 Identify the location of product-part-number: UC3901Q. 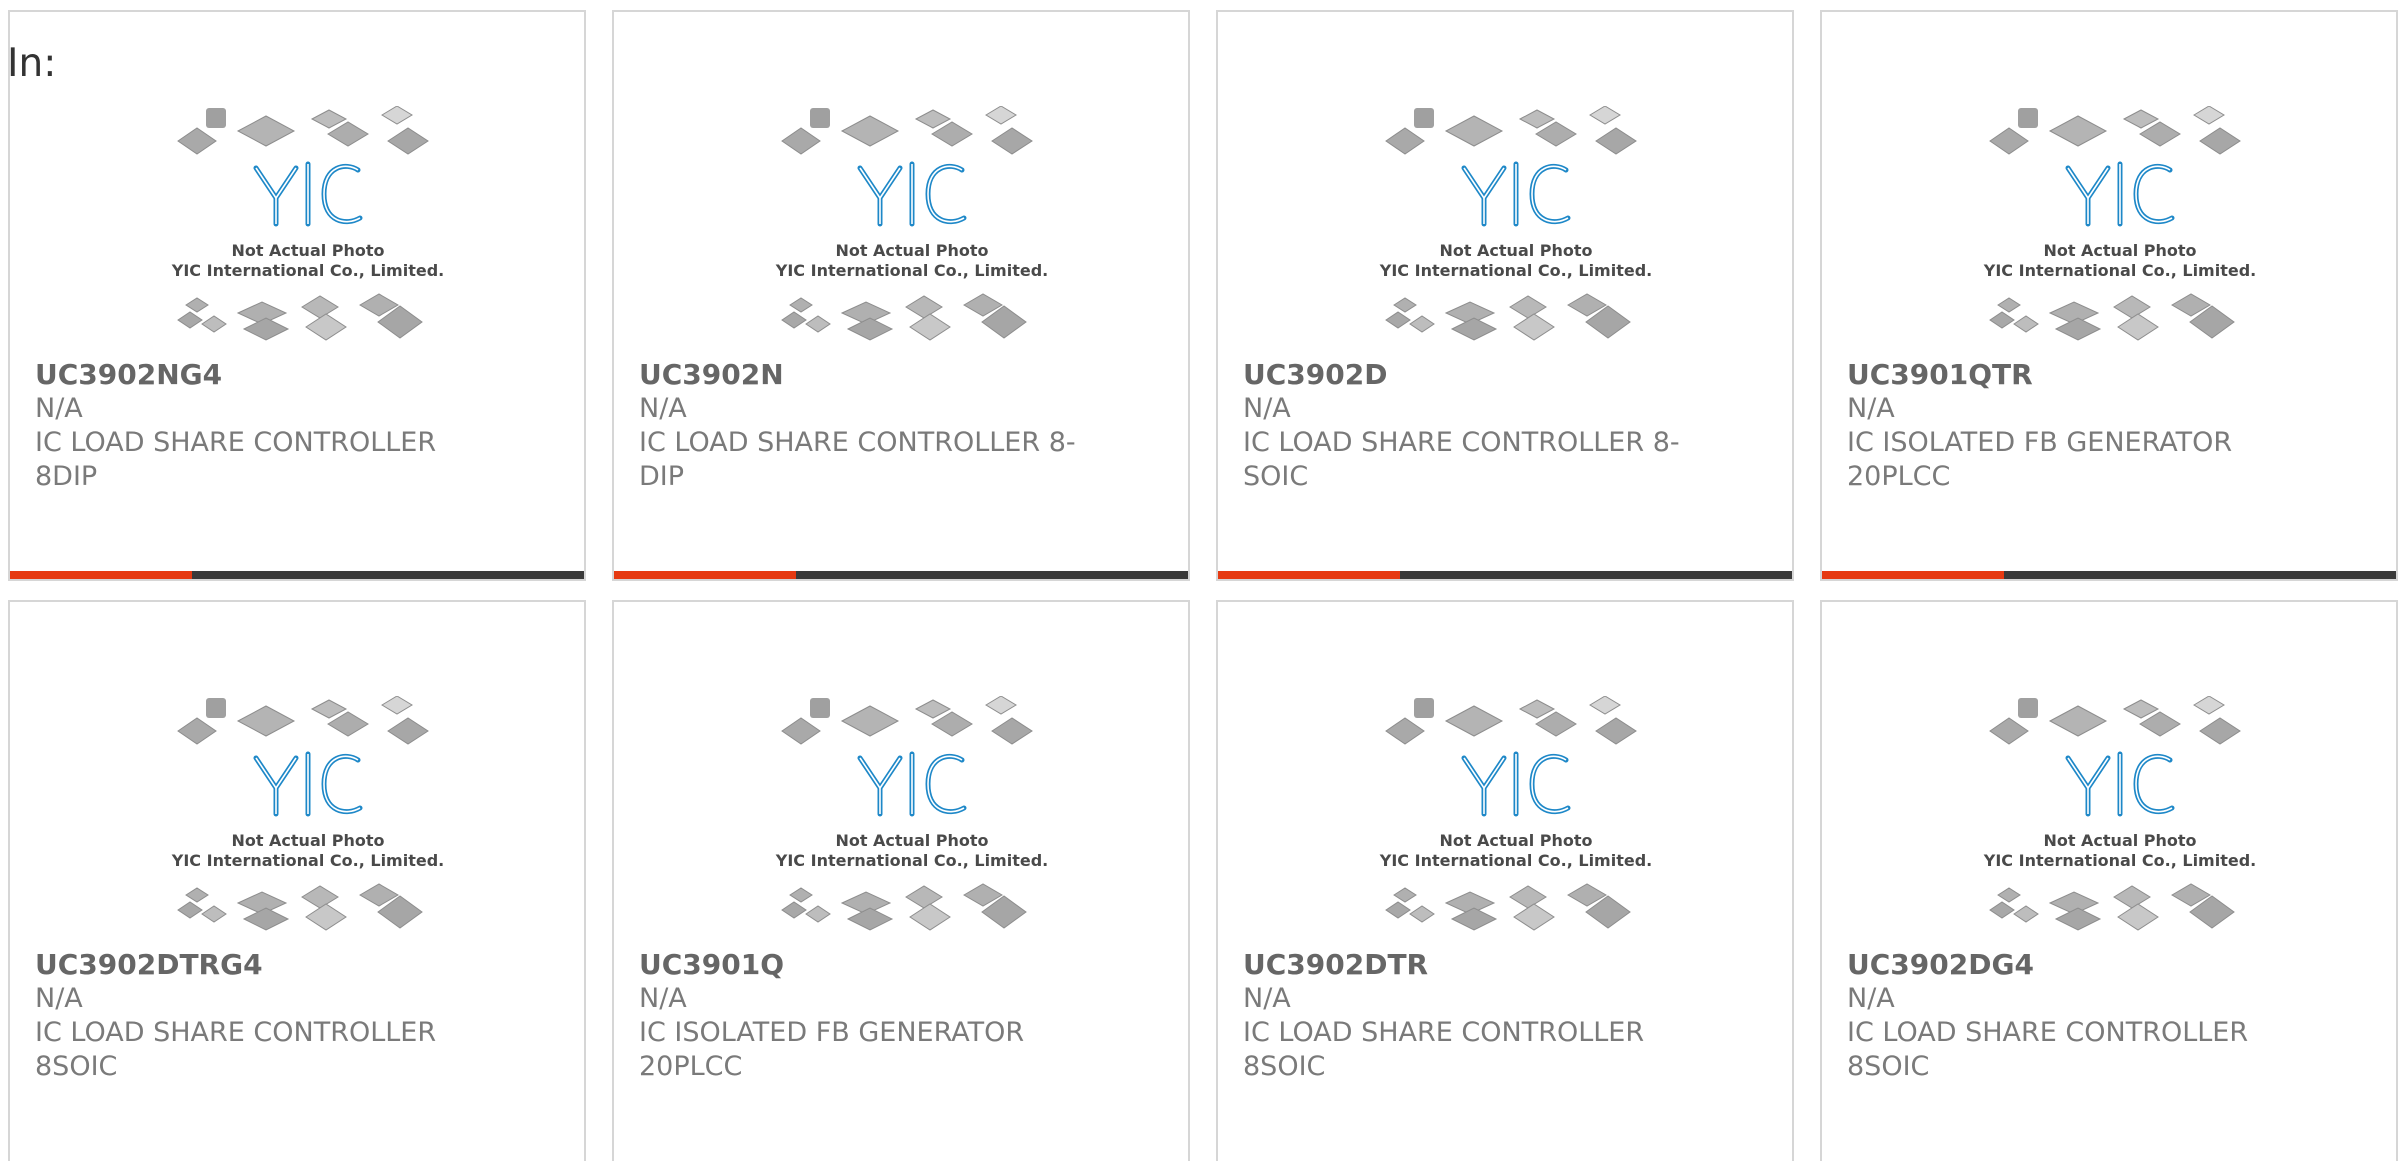
(859, 965).